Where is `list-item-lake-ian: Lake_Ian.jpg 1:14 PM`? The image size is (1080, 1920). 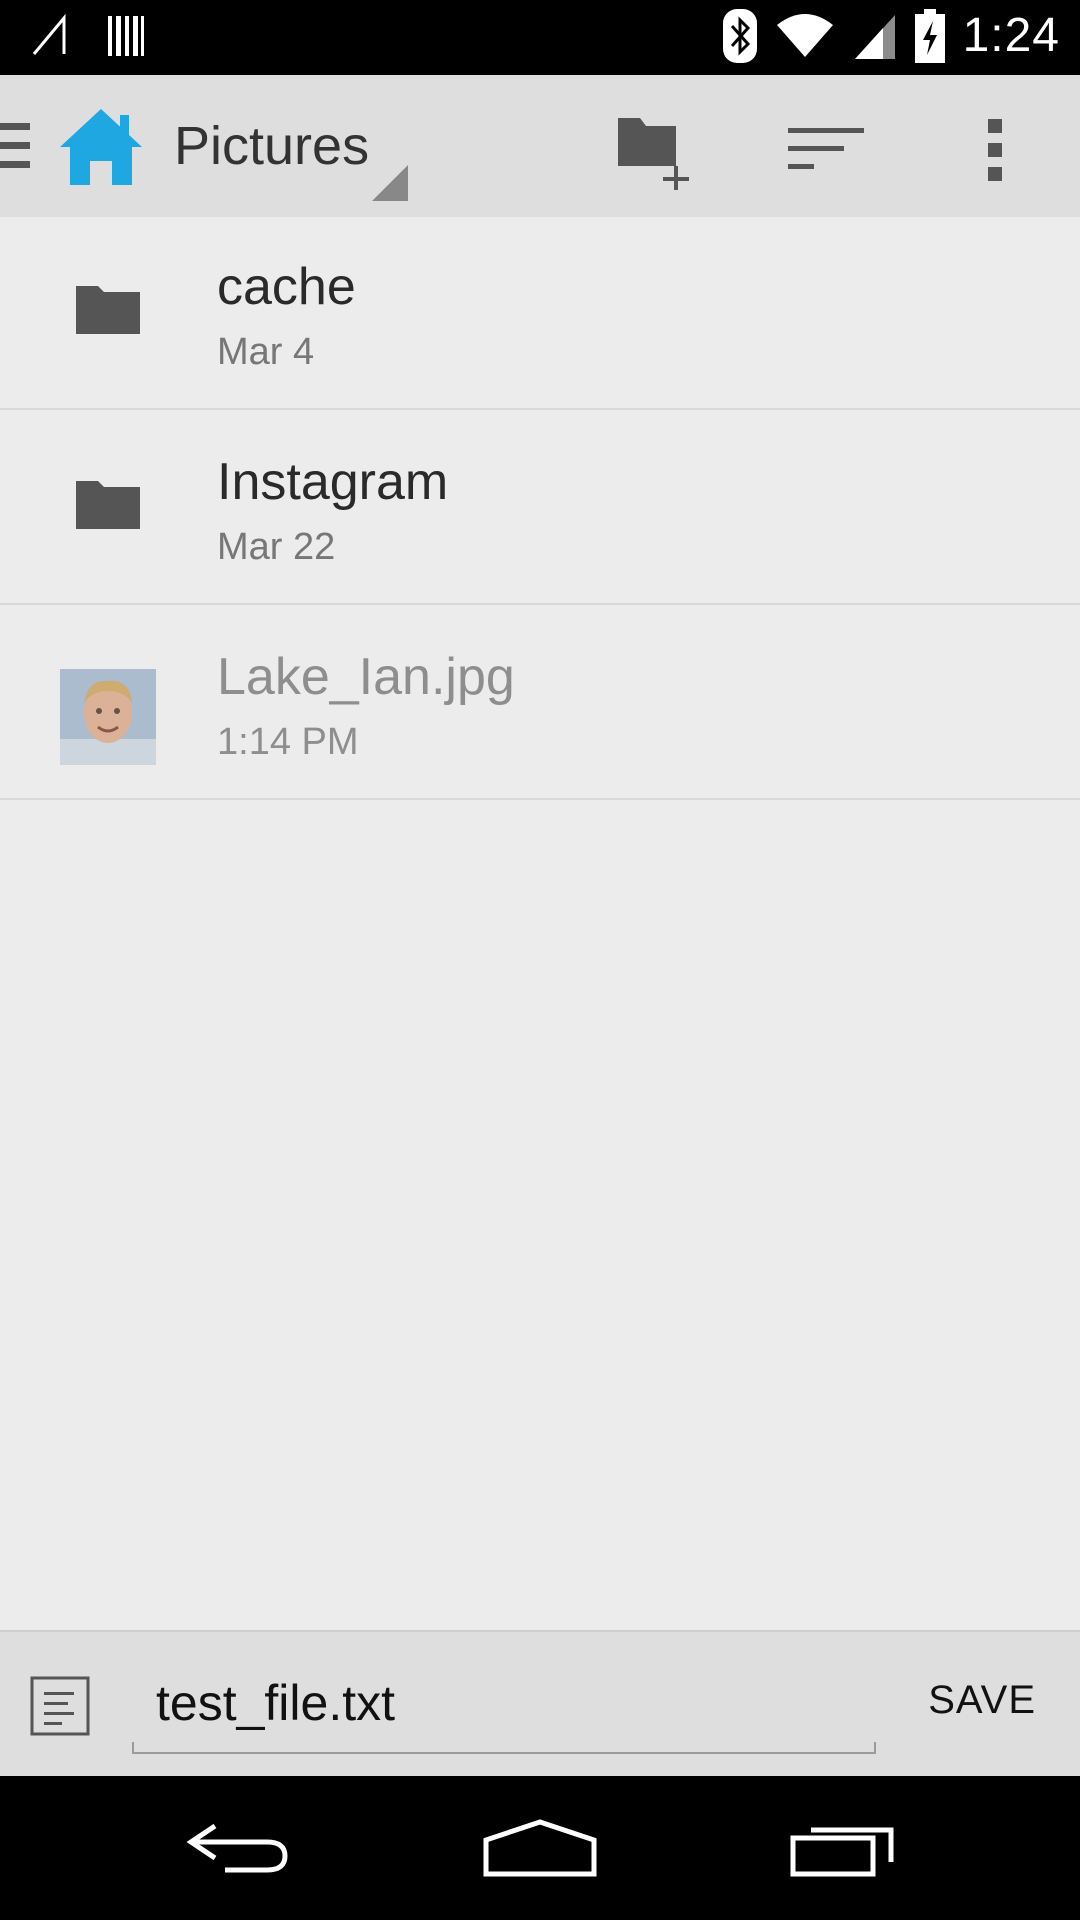 list-item-lake-ian: Lake_Ian.jpg 1:14 PM is located at coordinates (540, 703).